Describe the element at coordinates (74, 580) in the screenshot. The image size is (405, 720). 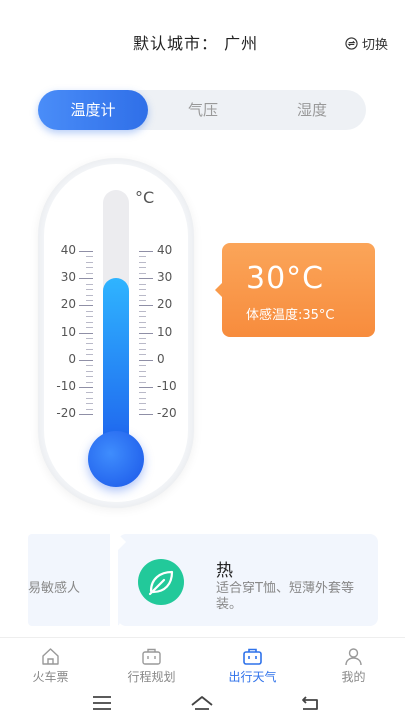
I see `advice-card-previous: 易敏感人` at that location.